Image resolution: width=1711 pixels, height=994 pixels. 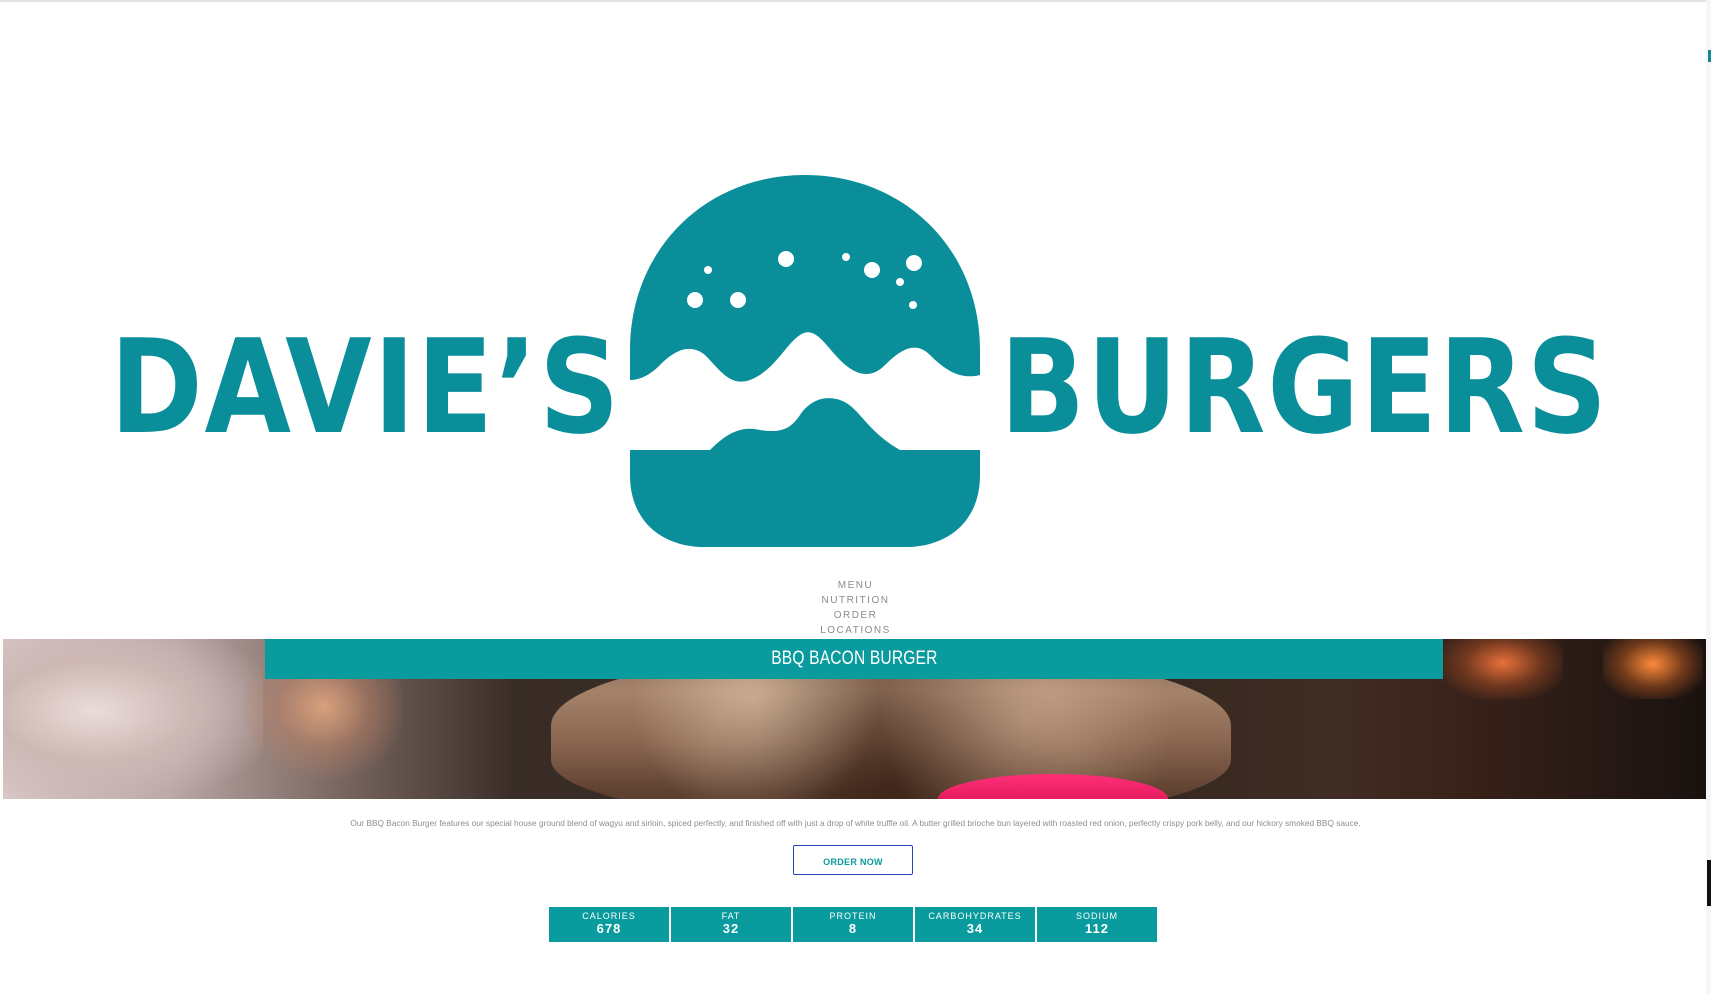 I want to click on stat-fat: FAT 32, so click(x=731, y=924).